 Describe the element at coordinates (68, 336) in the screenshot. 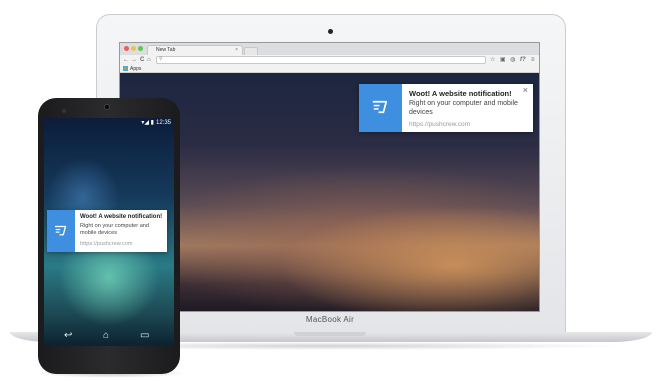

I see `back-icon: ↩` at that location.